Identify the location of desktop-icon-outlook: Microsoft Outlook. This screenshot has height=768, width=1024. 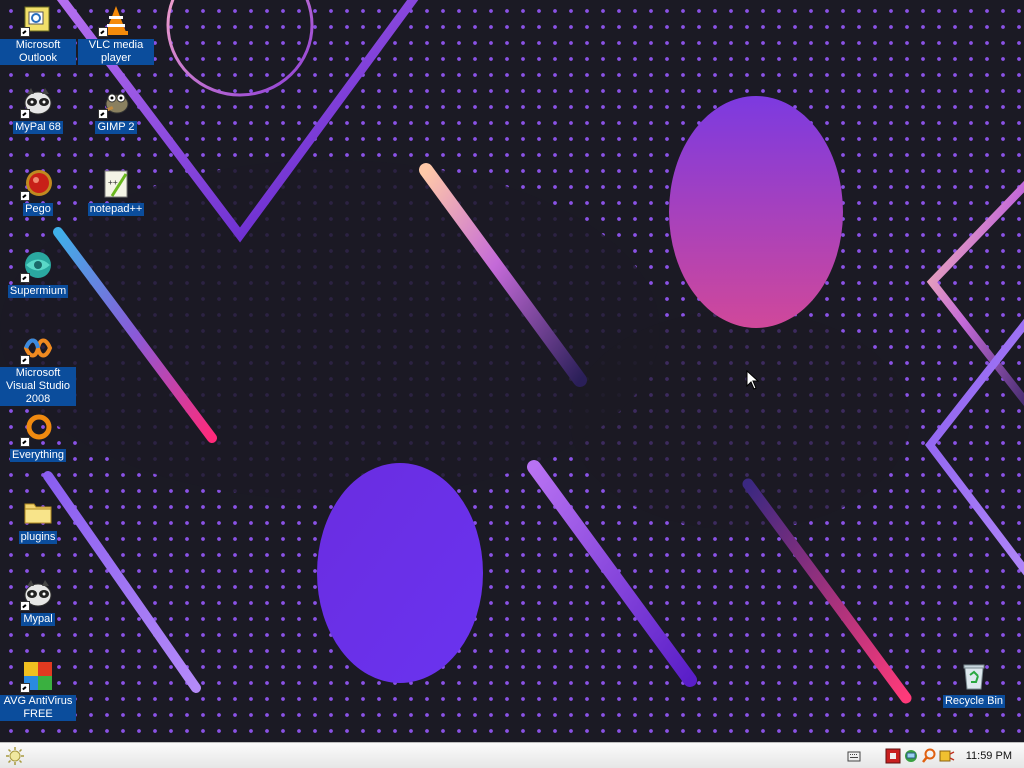
(38, 34).